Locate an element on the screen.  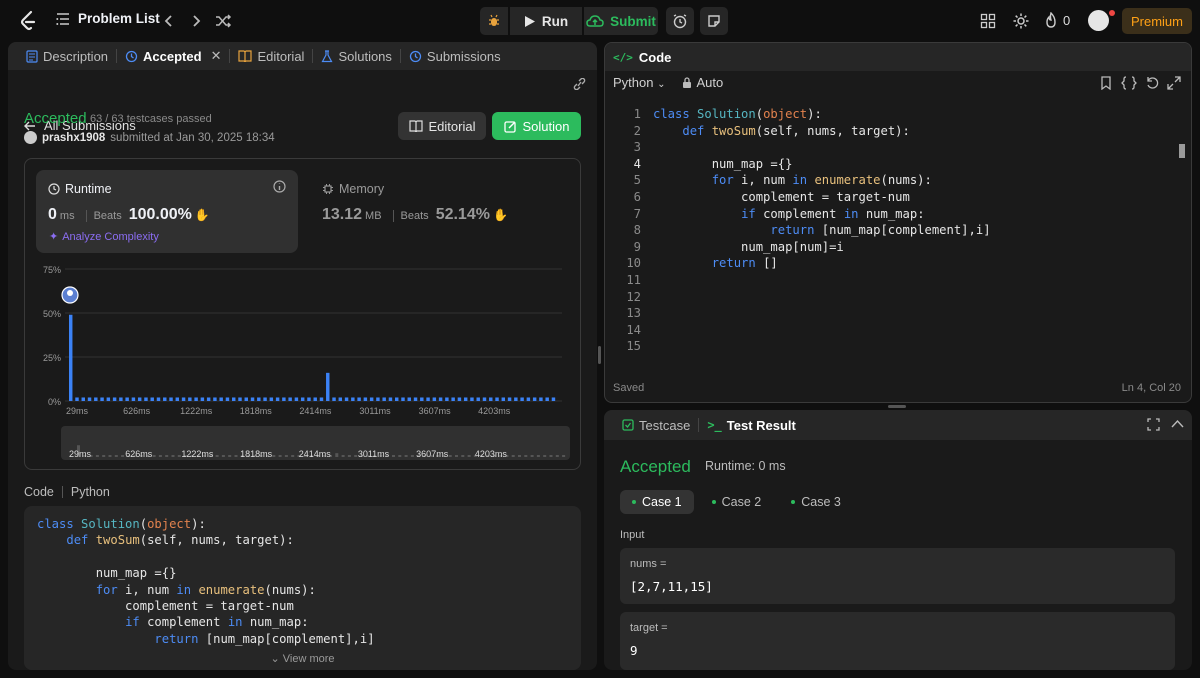
alarm-clock-icon is located at coordinates (680, 21).